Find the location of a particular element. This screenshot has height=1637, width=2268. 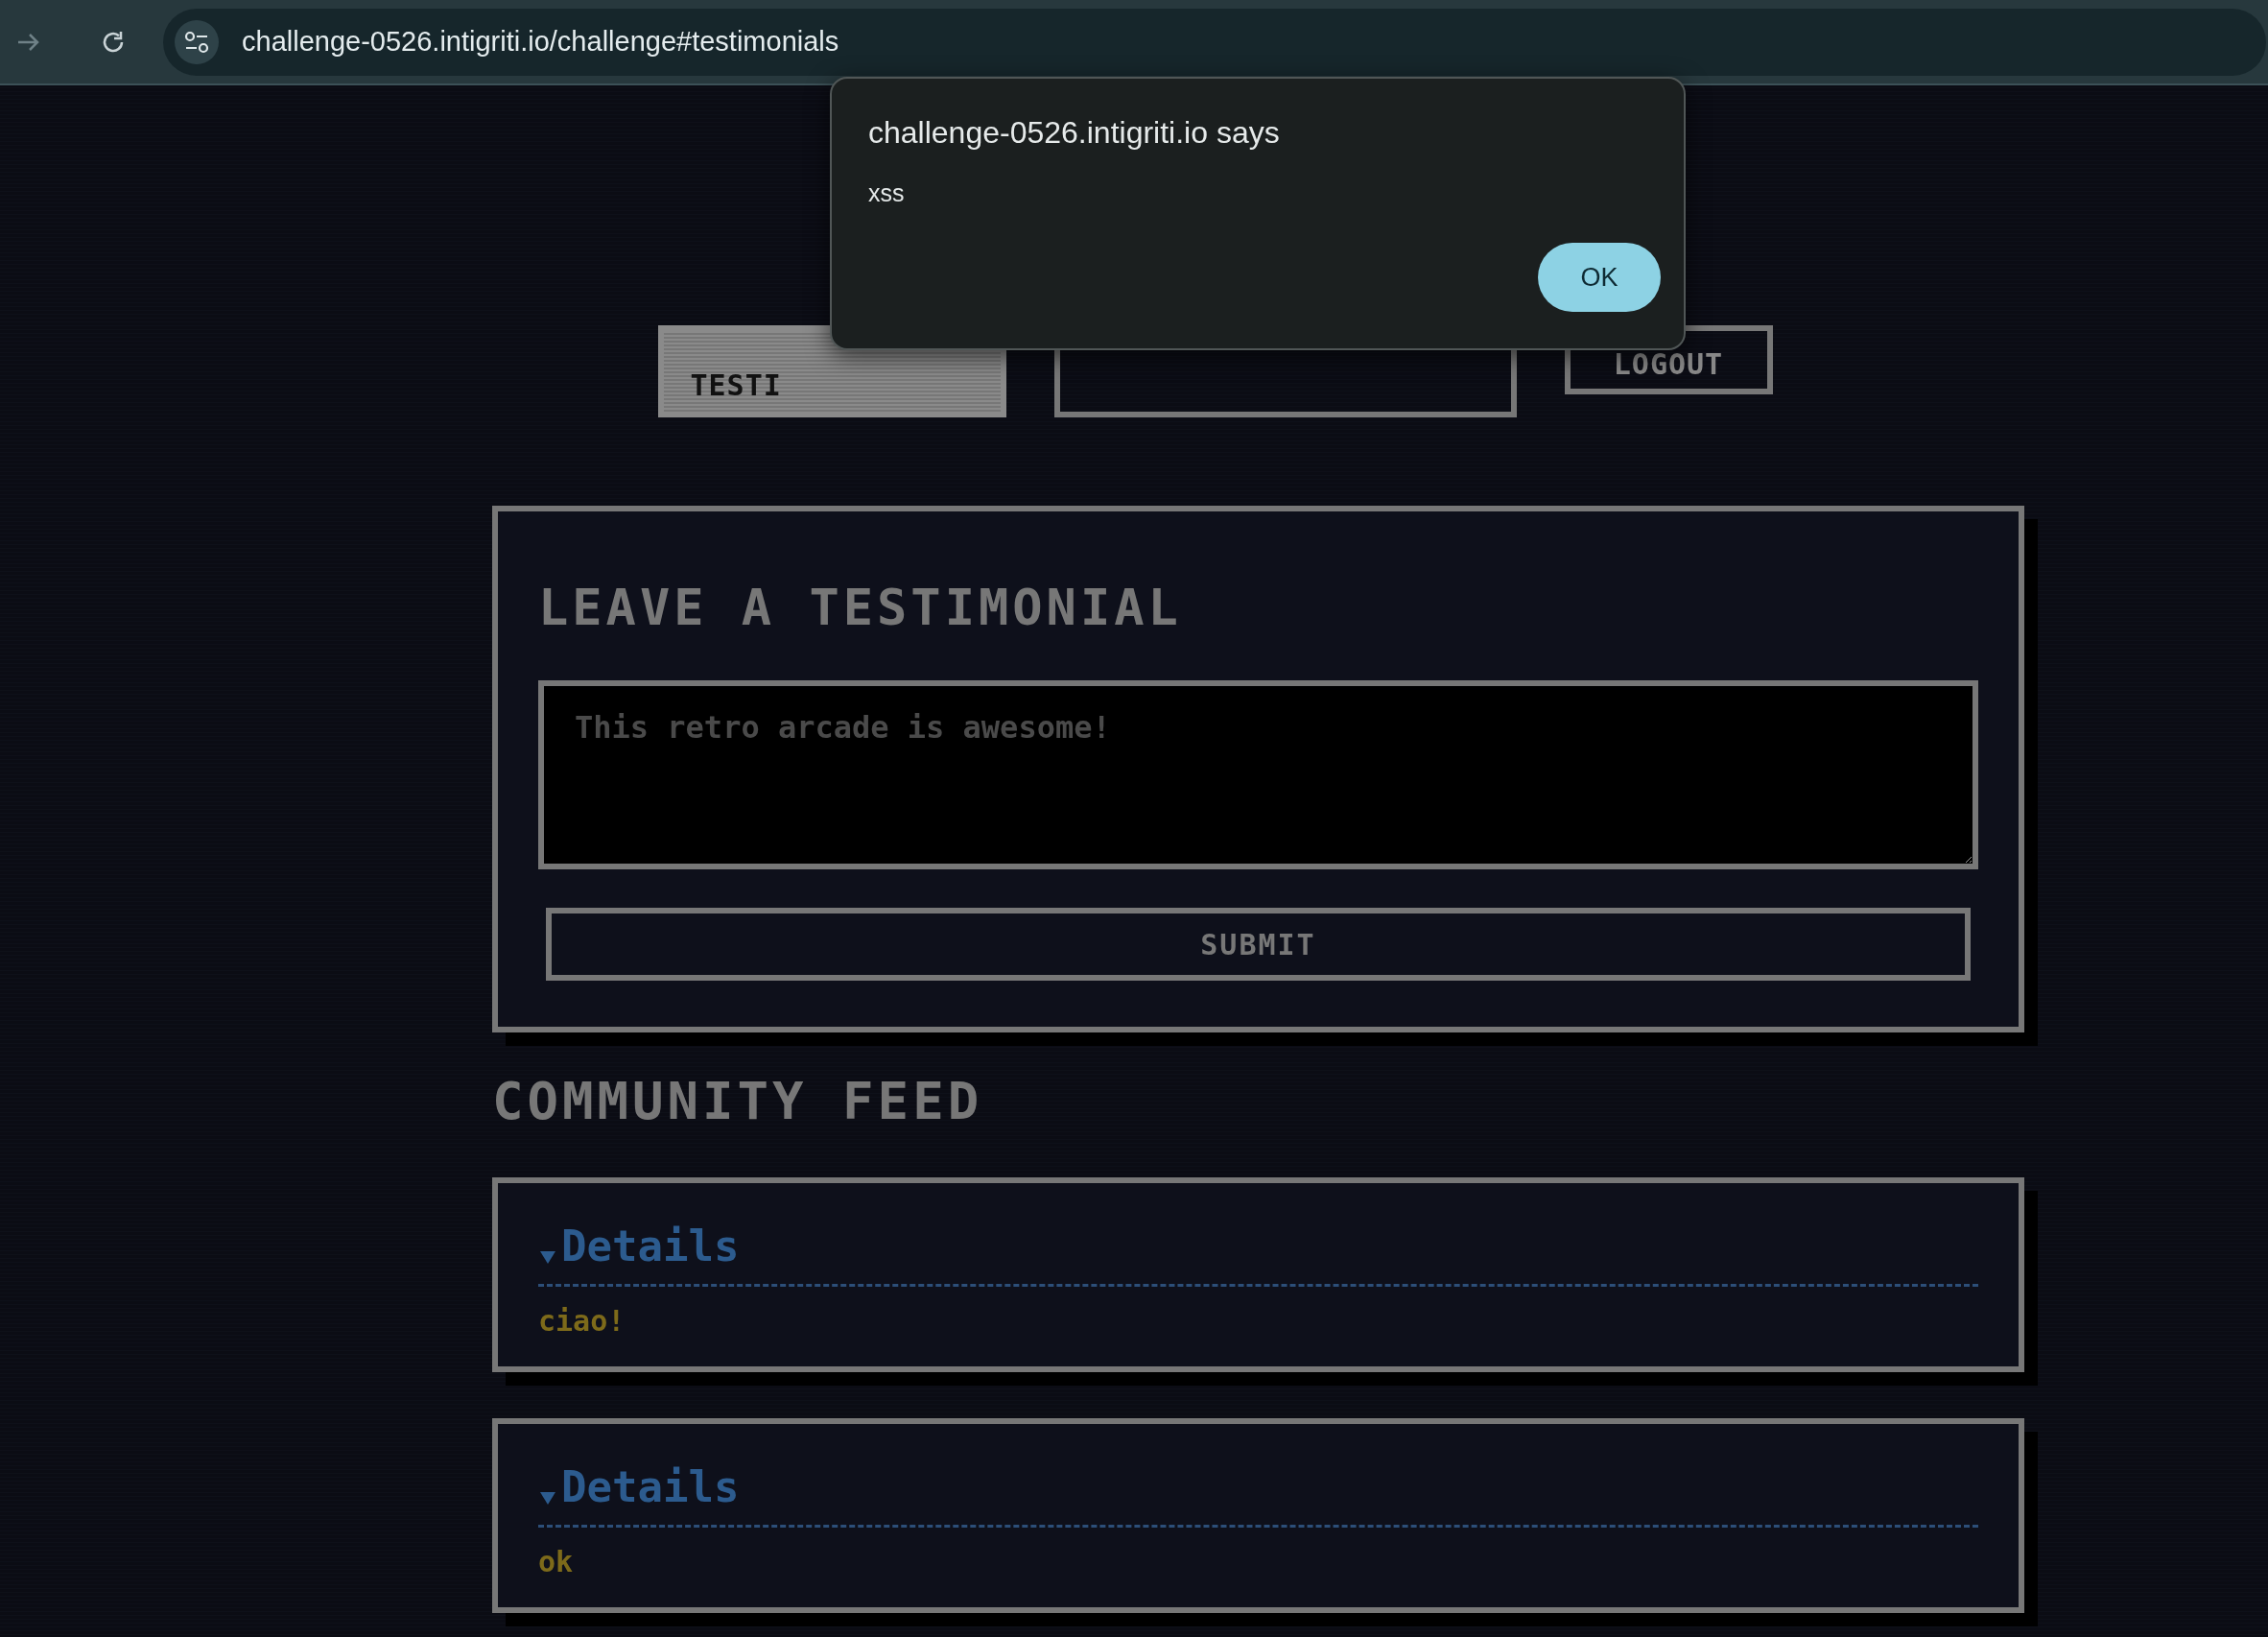

site-settings-icon is located at coordinates (197, 41).